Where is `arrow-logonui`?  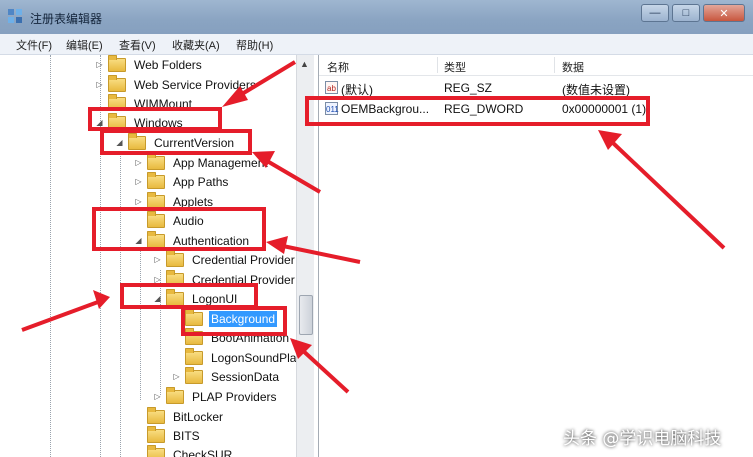 arrow-logonui is located at coordinates (101, 299).